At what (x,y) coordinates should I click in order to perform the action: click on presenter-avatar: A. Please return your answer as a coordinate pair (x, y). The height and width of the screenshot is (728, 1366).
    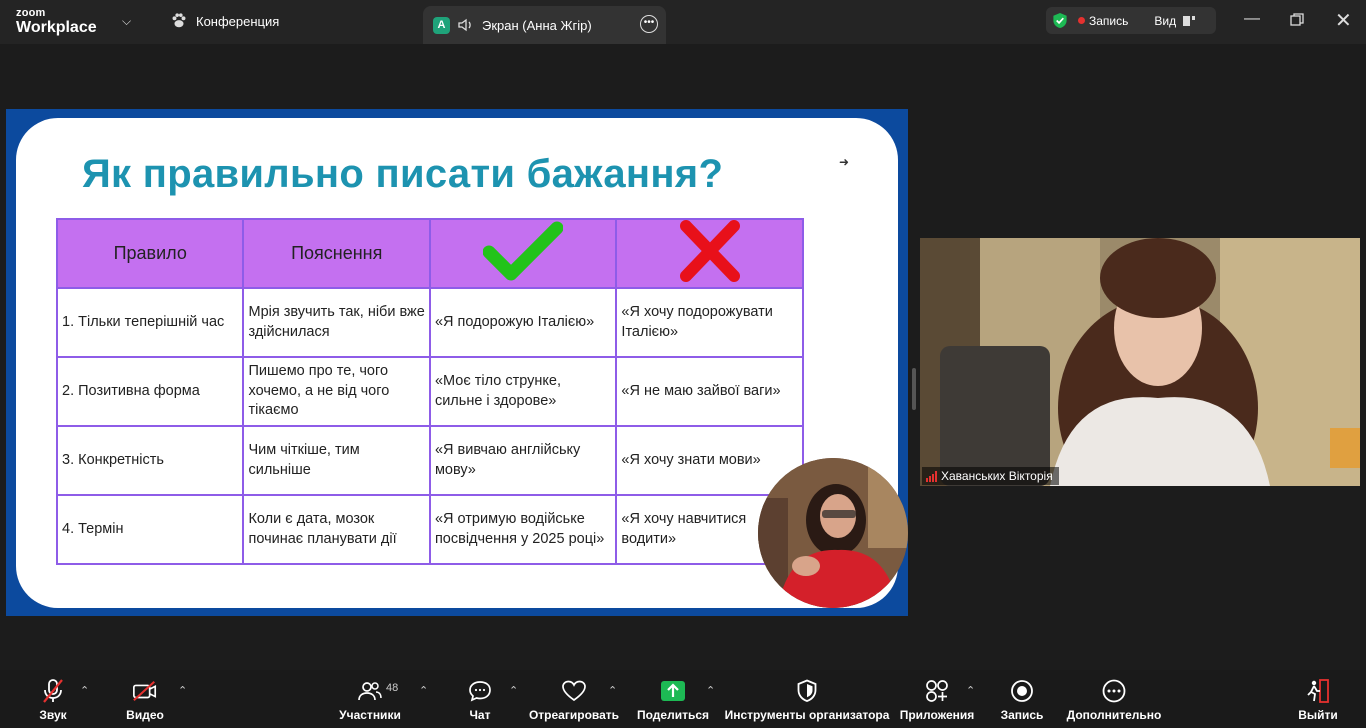
    Looking at the image, I should click on (441, 25).